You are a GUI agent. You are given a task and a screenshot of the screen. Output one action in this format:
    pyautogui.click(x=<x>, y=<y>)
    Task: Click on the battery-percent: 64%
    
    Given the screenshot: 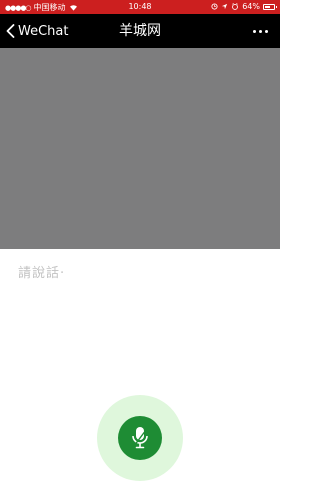 What is the action you would take?
    pyautogui.click(x=251, y=6)
    